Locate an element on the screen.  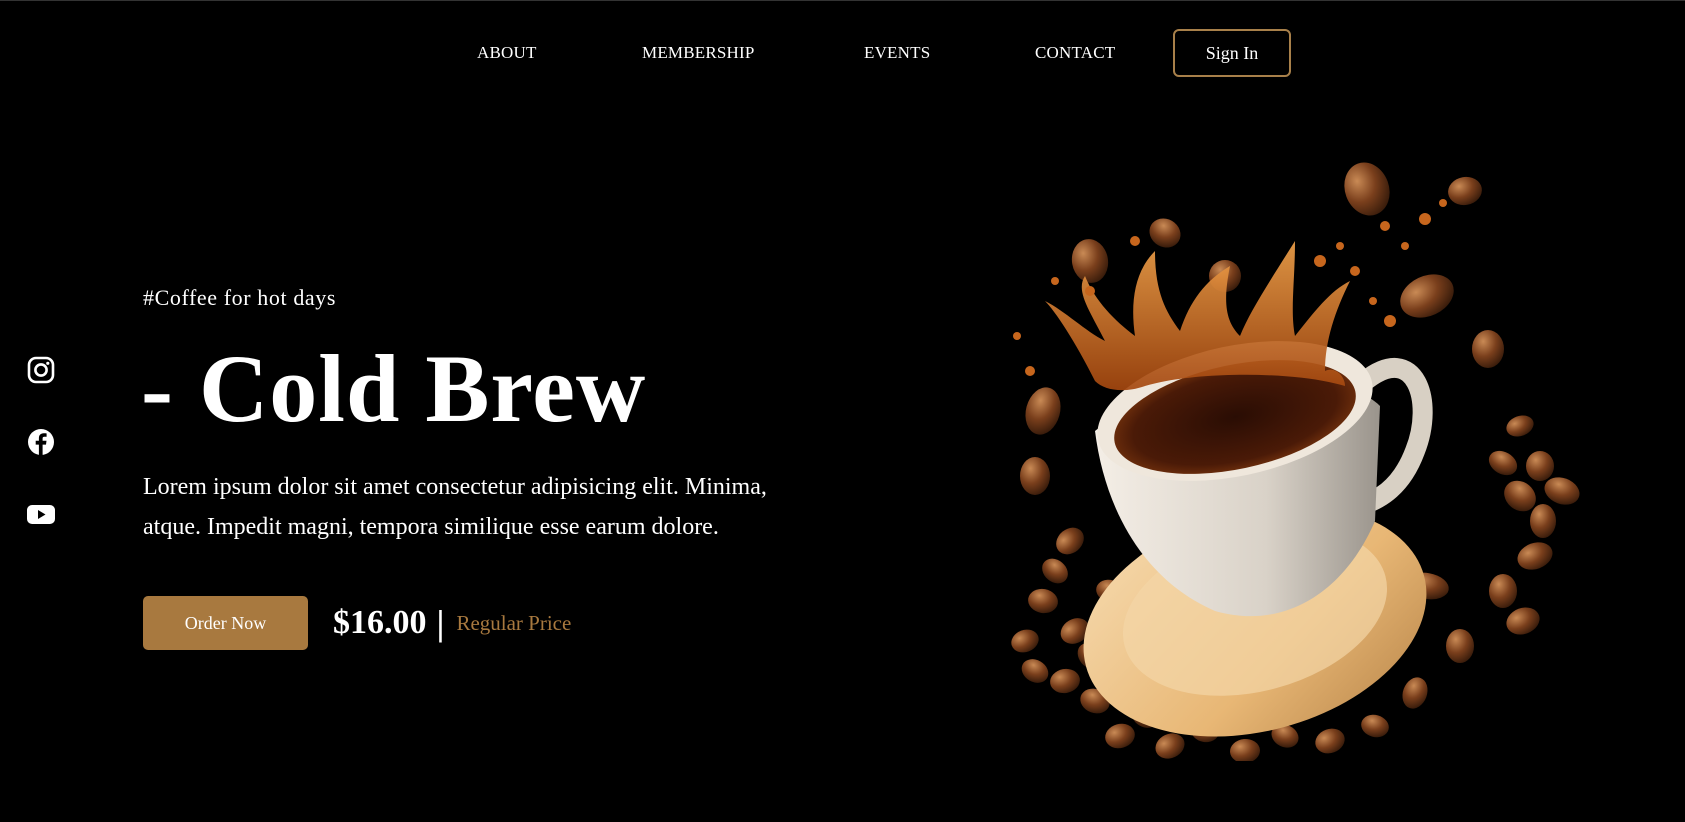
nav-events-link: EVENTS is located at coordinates (897, 53).